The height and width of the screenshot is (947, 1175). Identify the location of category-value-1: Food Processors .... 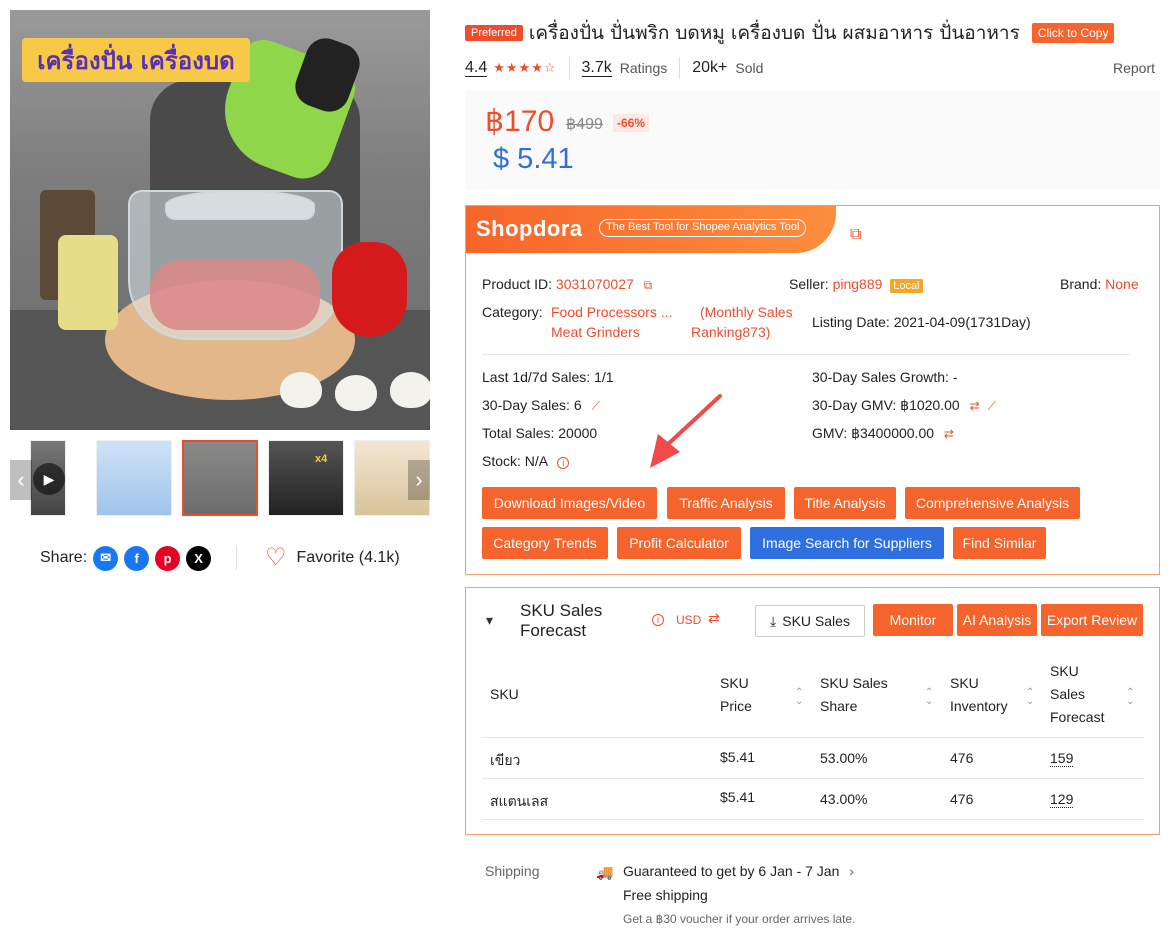
(611, 312).